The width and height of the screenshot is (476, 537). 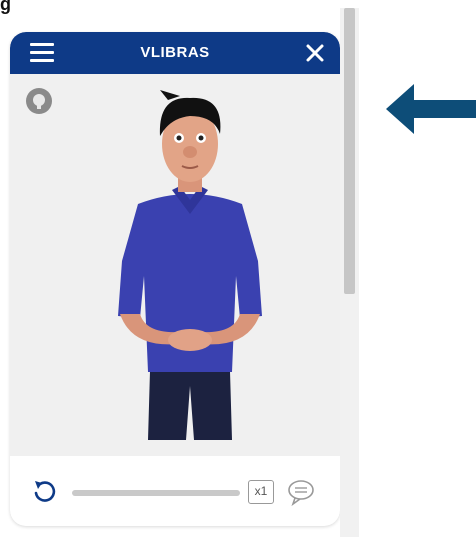 What do you see at coordinates (349, 151) in the screenshot?
I see `scrollbar-thumb` at bounding box center [349, 151].